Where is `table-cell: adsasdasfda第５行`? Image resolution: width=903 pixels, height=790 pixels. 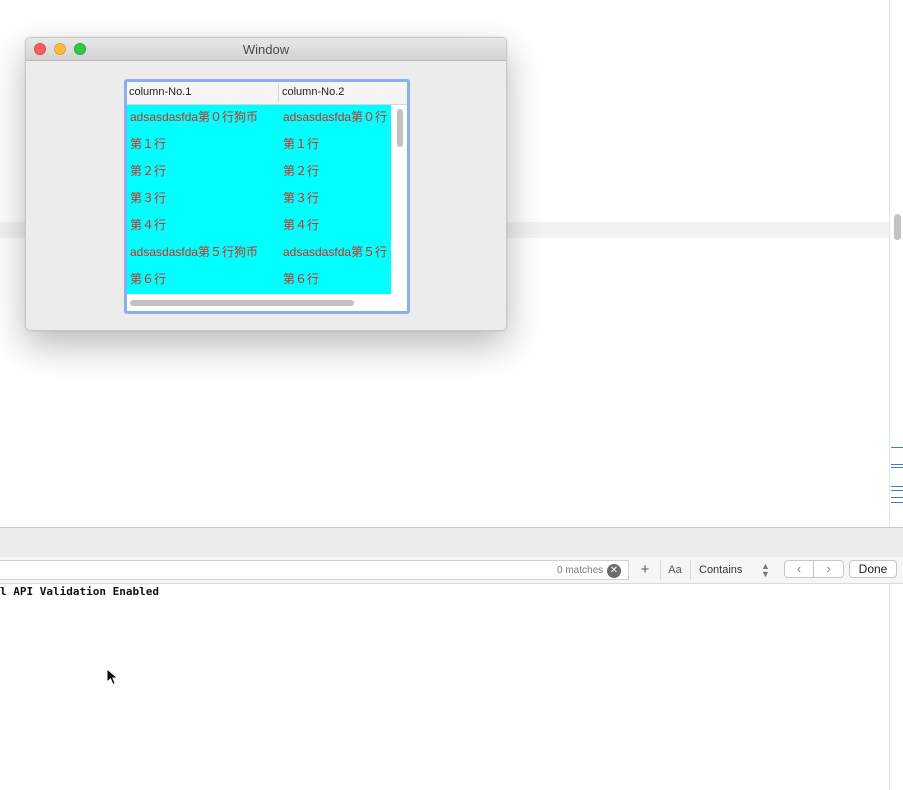 table-cell: adsasdasfda第５行 is located at coordinates (335, 252).